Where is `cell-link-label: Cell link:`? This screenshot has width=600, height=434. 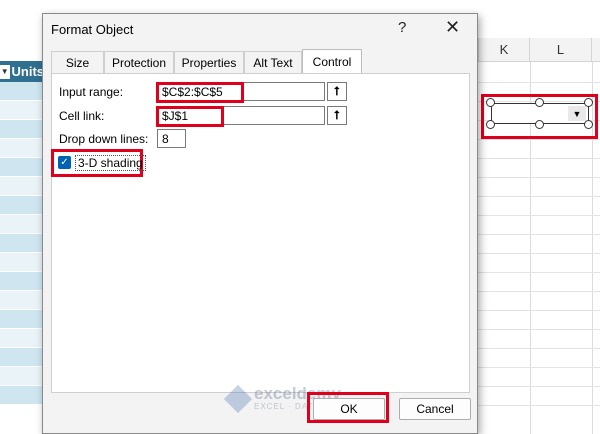 cell-link-label: Cell link: is located at coordinates (82, 116).